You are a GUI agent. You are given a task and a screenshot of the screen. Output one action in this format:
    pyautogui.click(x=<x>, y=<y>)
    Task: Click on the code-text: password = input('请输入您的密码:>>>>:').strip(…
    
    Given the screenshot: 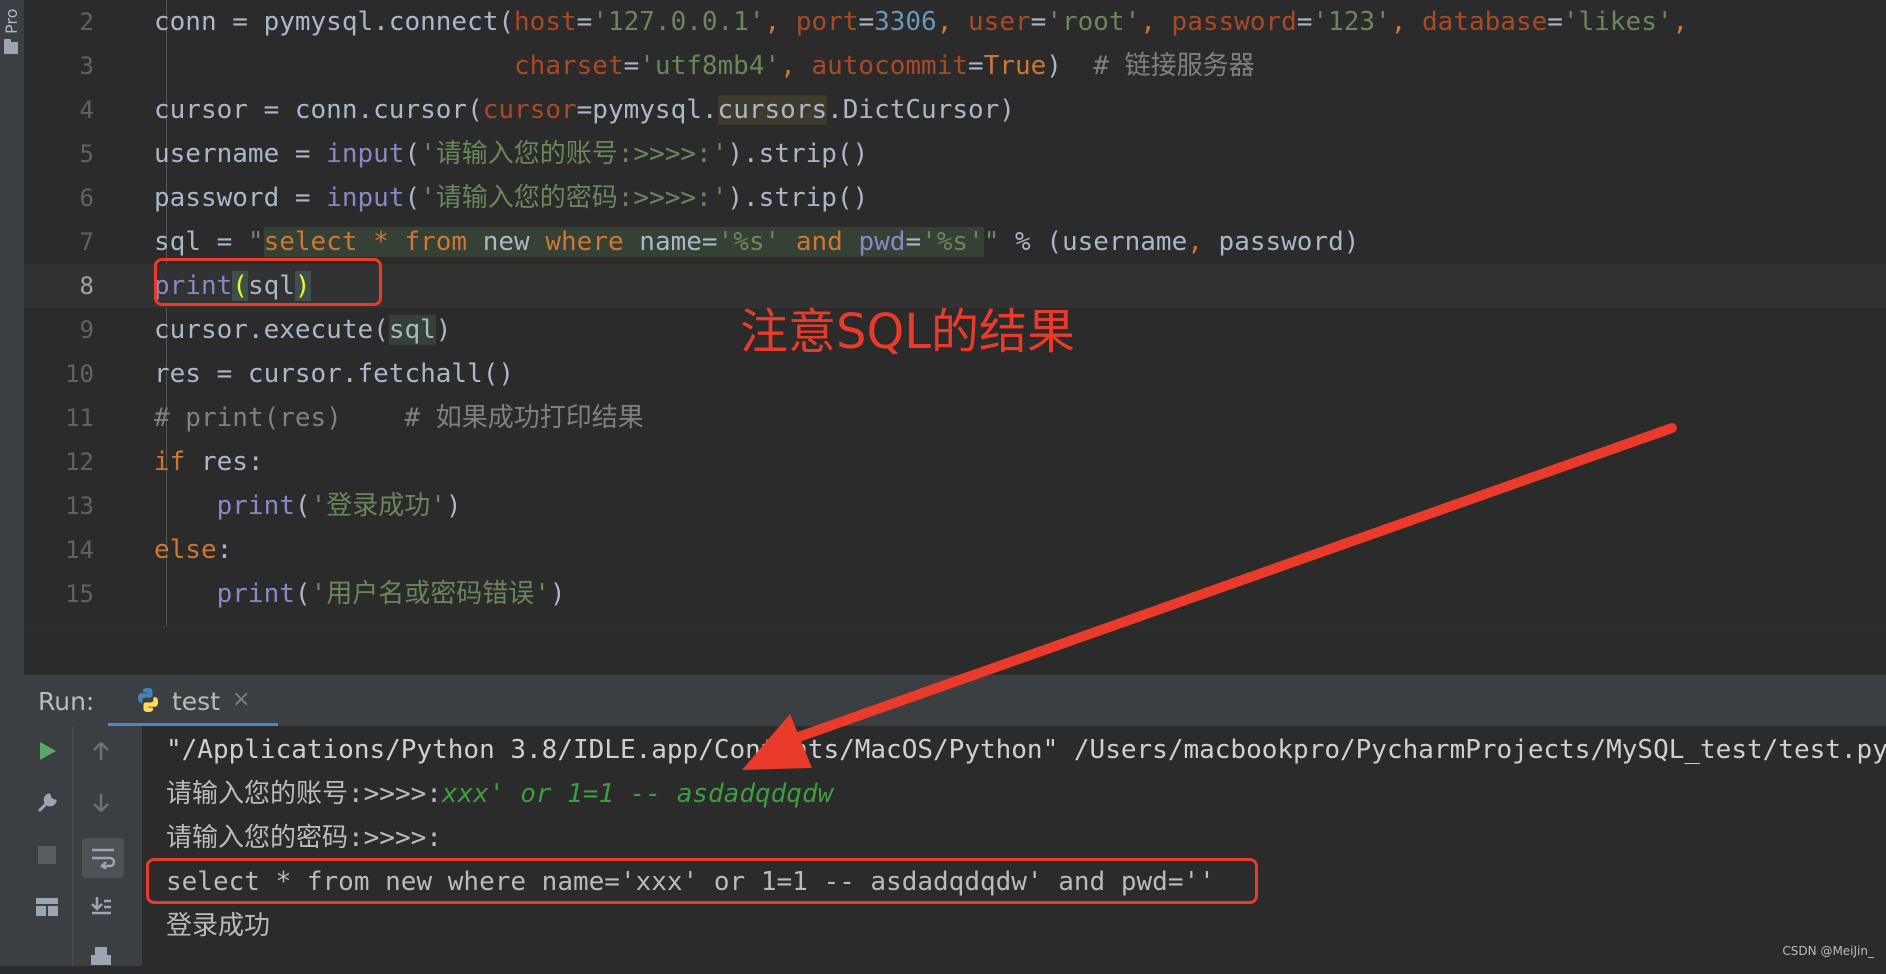 What is the action you would take?
    pyautogui.click(x=511, y=198)
    